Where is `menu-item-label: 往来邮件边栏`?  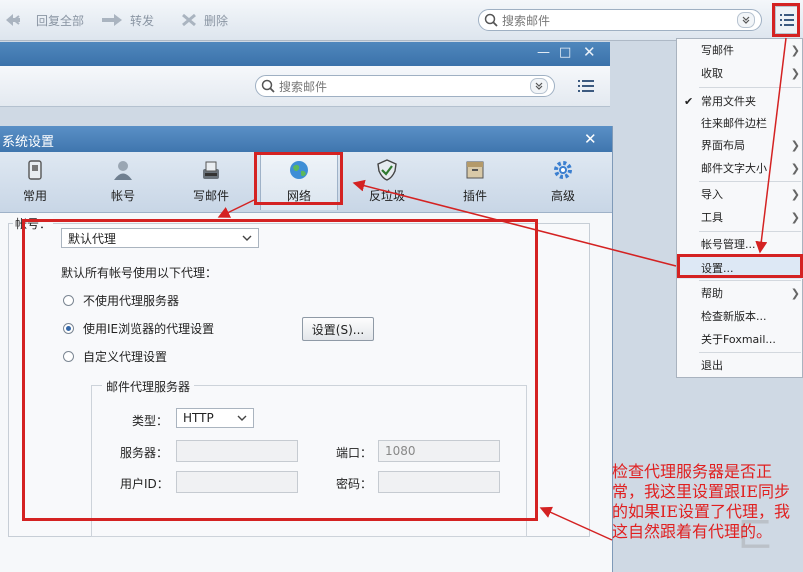
menu-item-label: 往来邮件边栏 is located at coordinates (734, 123).